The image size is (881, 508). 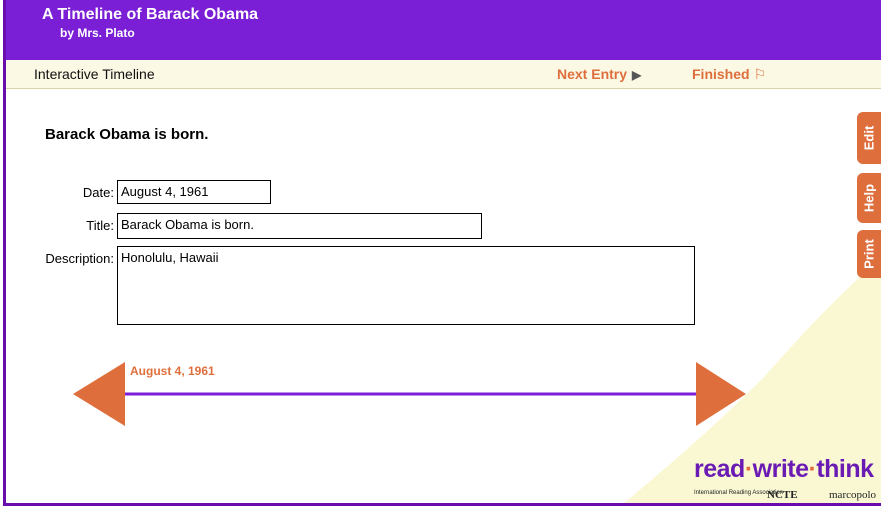 I want to click on help-tab: Help, so click(x=869, y=198).